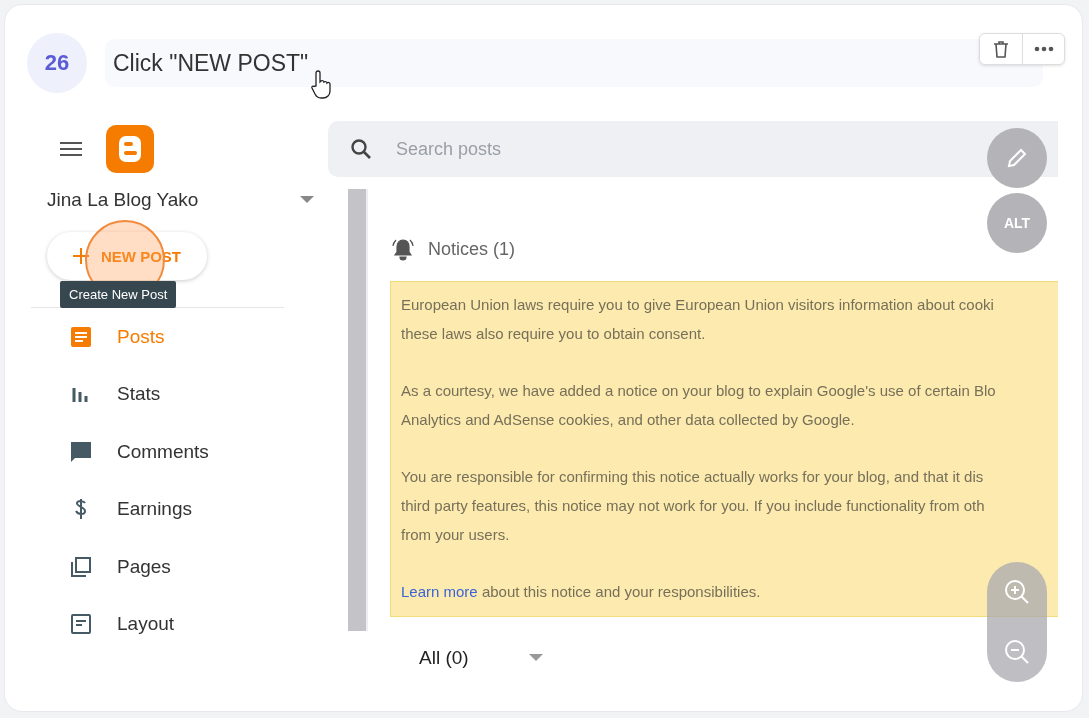 This screenshot has width=1089, height=718. What do you see at coordinates (403, 249) in the screenshot?
I see `bell-icon` at bounding box center [403, 249].